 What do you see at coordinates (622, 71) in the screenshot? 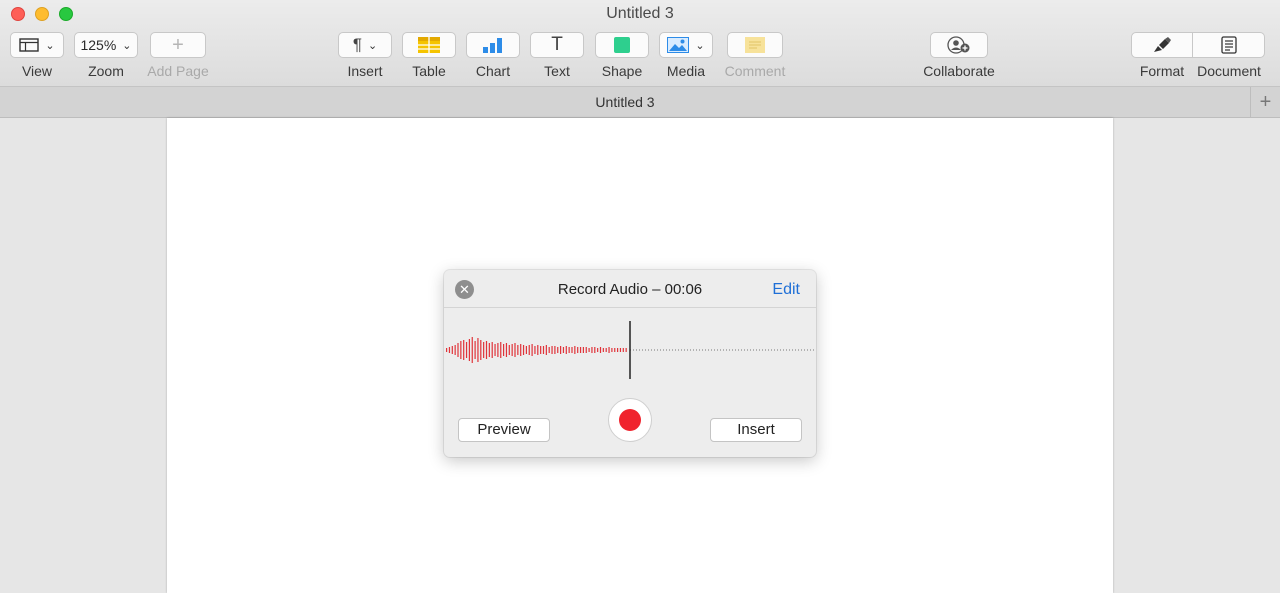
I see `shape-label: Shape` at bounding box center [622, 71].